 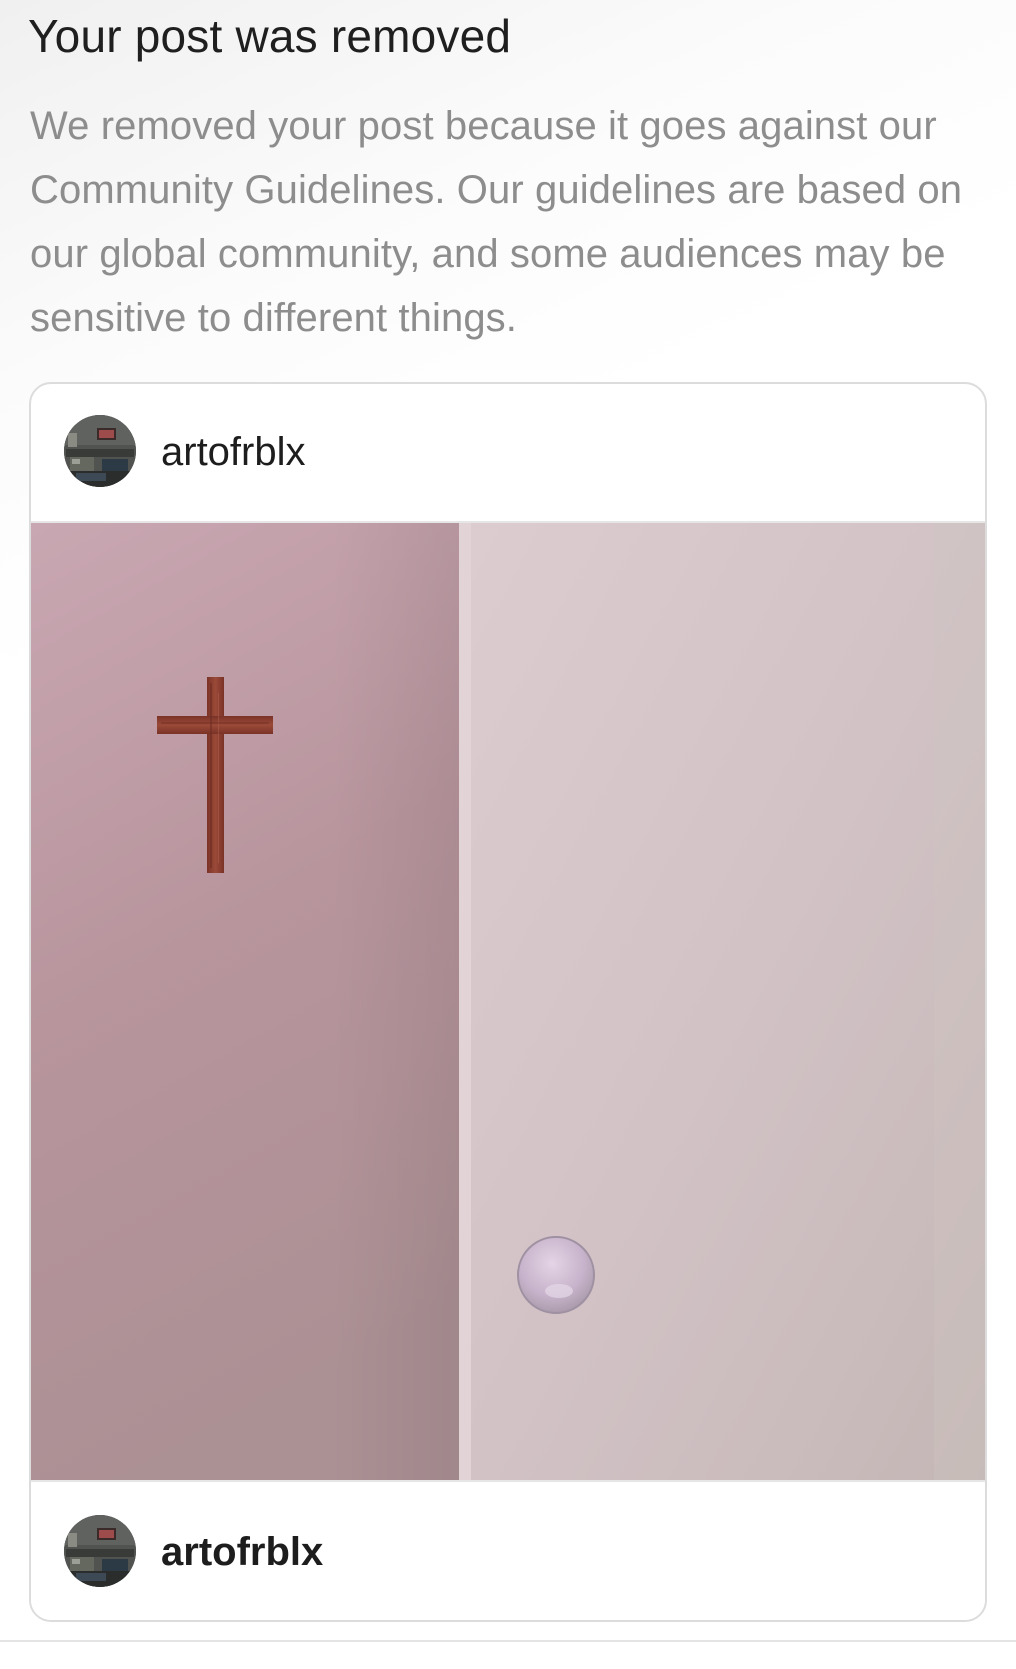 I want to click on divider, so click(x=508, y=1641).